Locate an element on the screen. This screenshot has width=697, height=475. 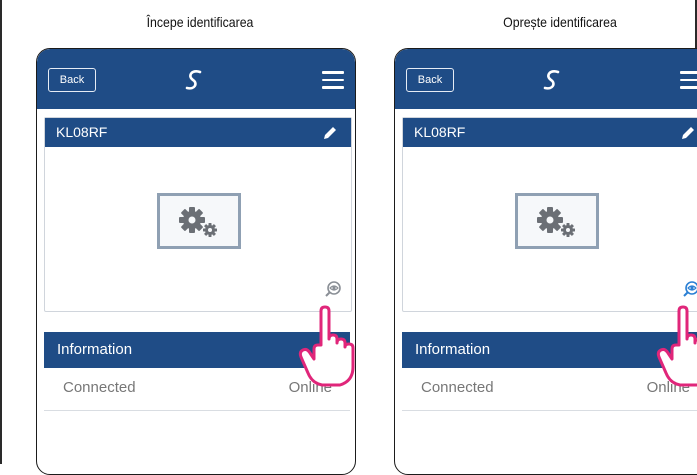
caption-start-identify: Începe identificarea is located at coordinates (200, 22).